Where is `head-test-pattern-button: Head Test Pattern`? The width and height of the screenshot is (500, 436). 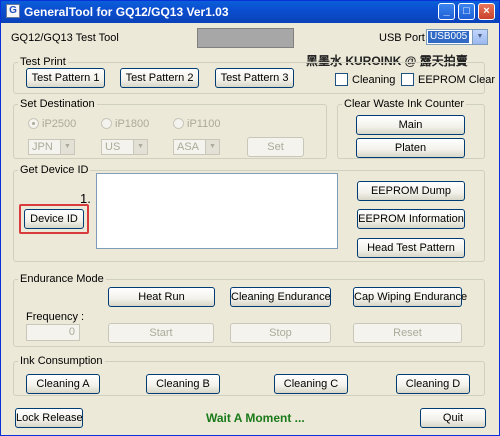 head-test-pattern-button: Head Test Pattern is located at coordinates (411, 248).